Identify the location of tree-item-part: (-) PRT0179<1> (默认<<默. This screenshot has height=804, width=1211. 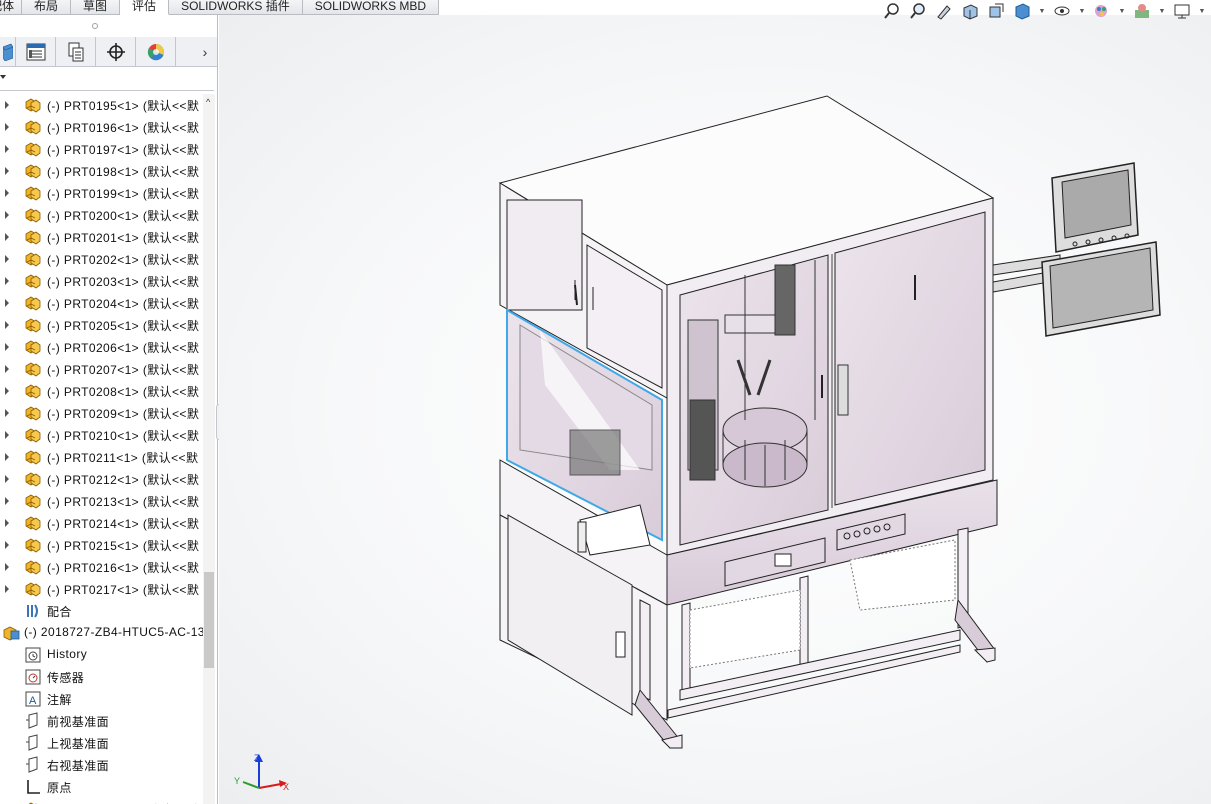
(101, 801).